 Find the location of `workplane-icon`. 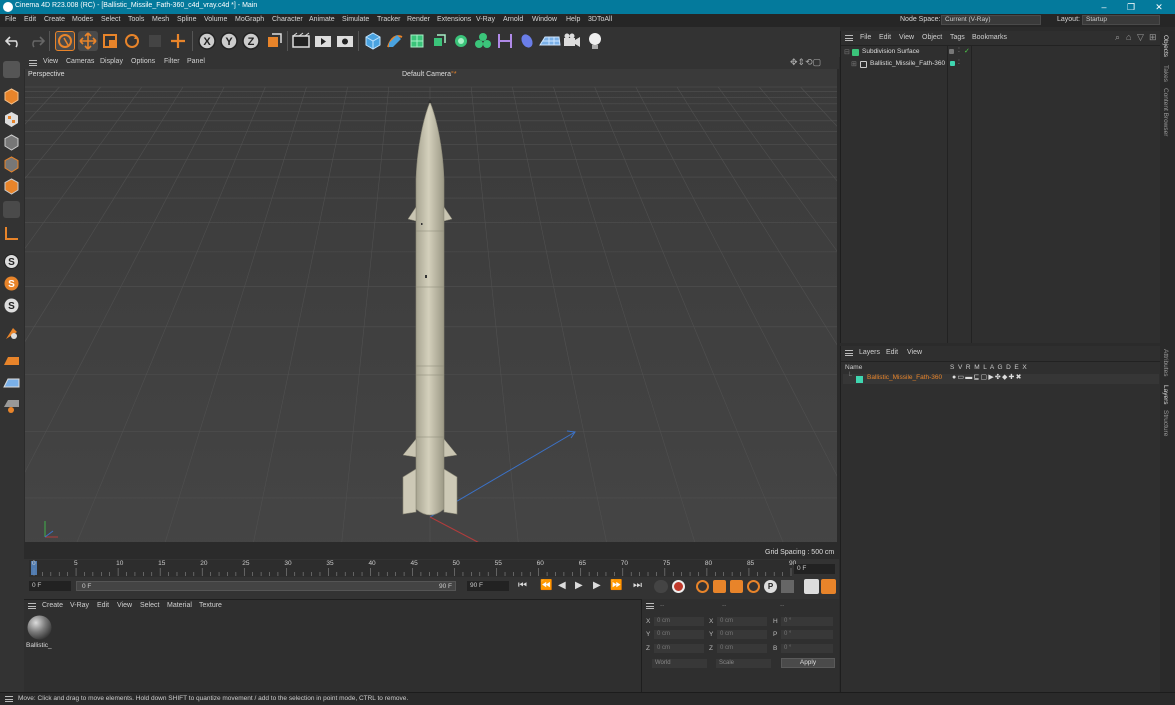

workplane-icon is located at coordinates (11, 361).